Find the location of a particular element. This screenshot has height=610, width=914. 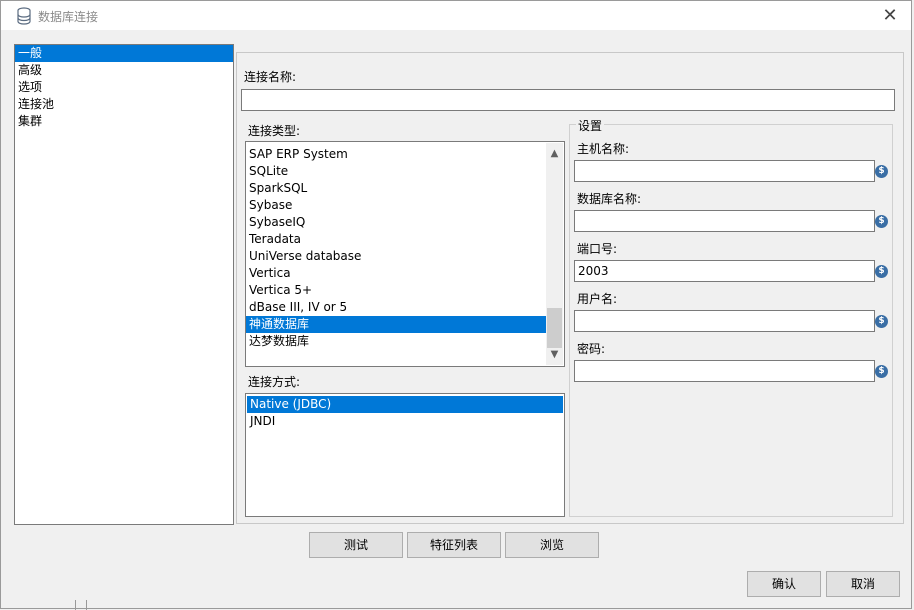

close-icon: ✕ is located at coordinates (890, 15).